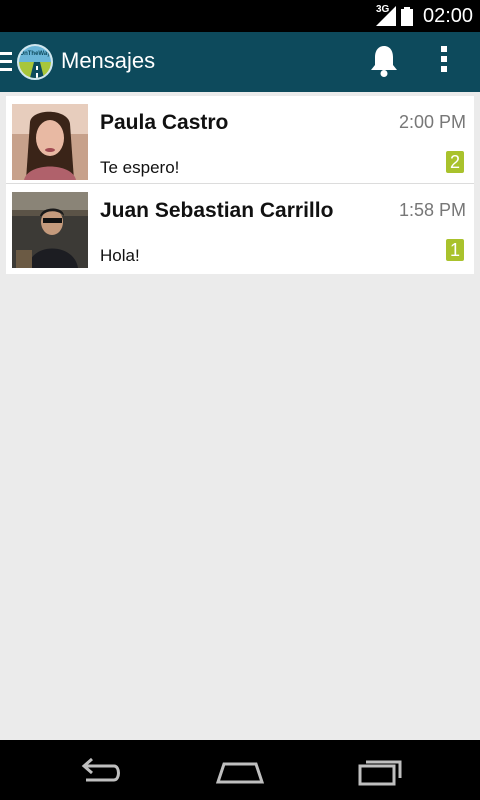  Describe the element at coordinates (108, 60) in the screenshot. I see `screen-title: Mensajes` at that location.